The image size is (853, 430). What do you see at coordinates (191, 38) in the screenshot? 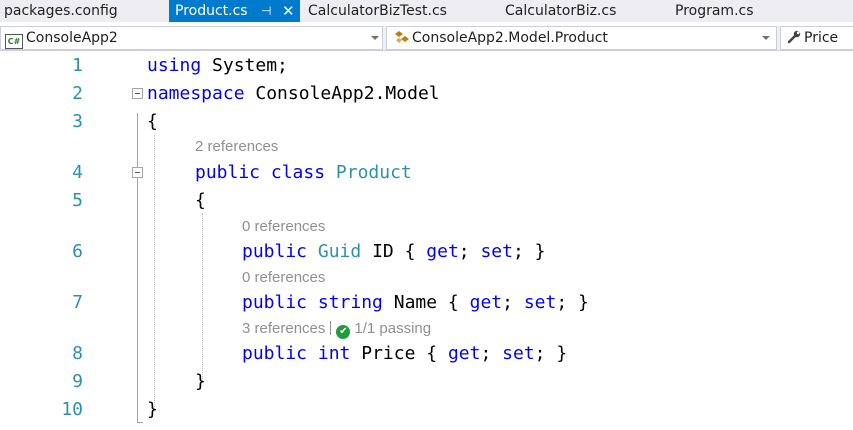
I see `project-dropdown: C# ConsoleApp2` at bounding box center [191, 38].